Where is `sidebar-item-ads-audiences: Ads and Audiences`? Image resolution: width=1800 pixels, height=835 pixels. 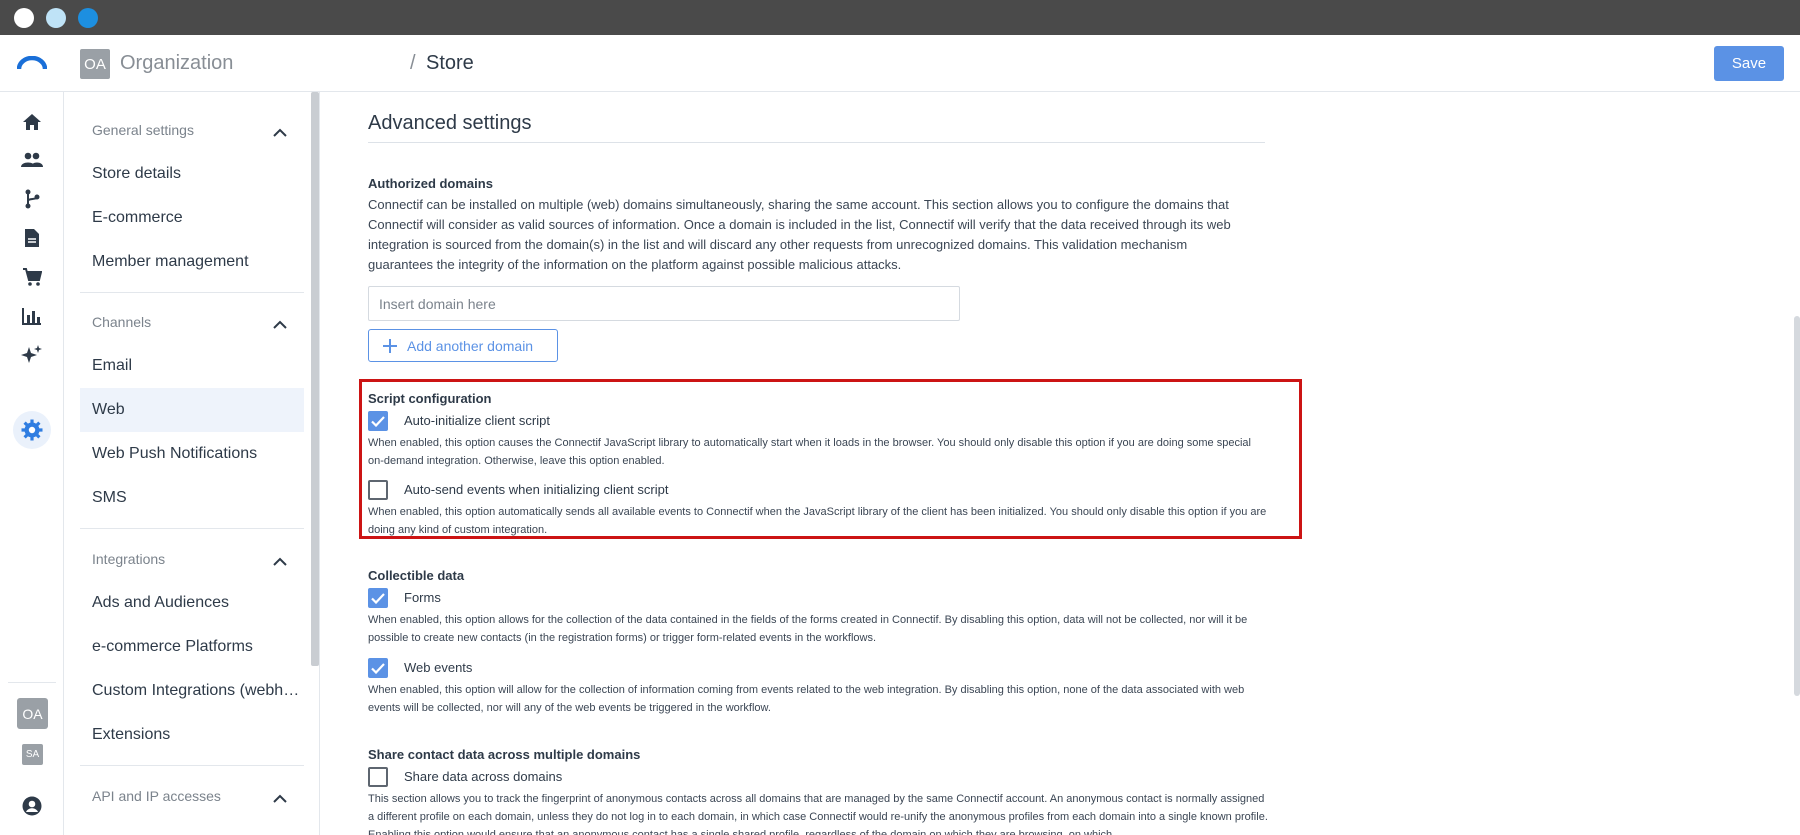 sidebar-item-ads-audiences: Ads and Audiences is located at coordinates (192, 603).